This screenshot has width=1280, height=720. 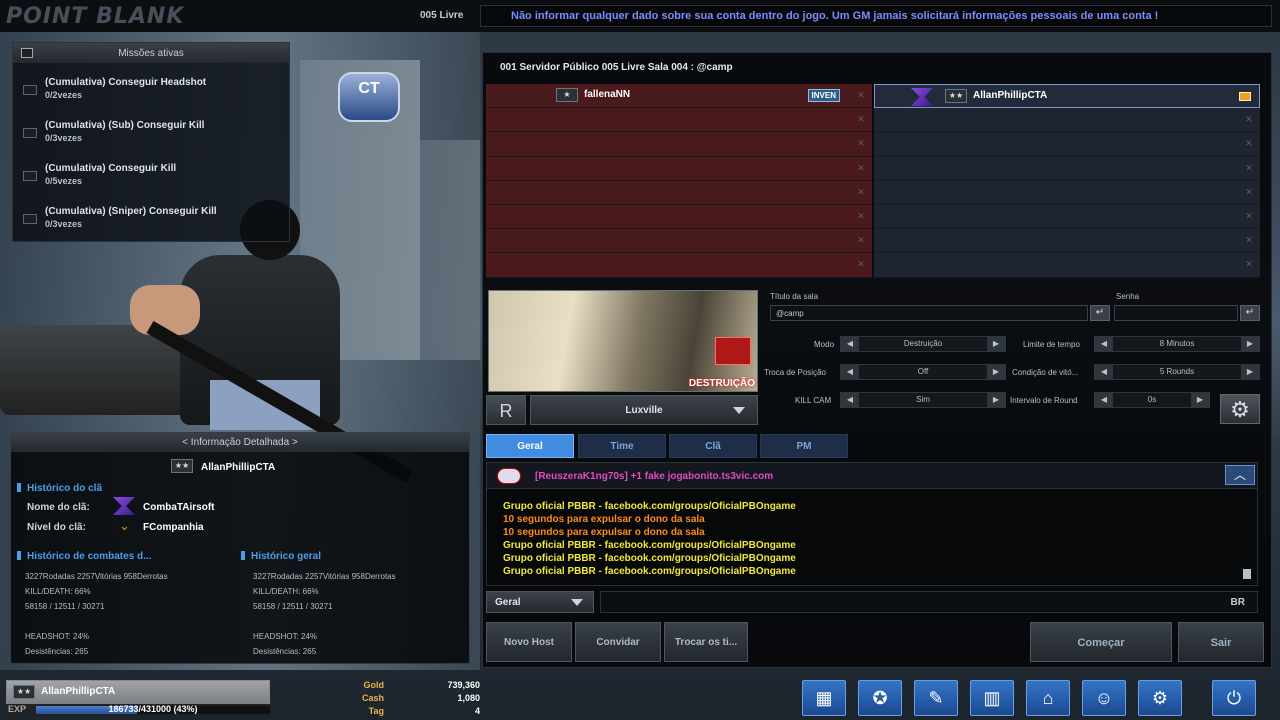 What do you see at coordinates (27, 53) in the screenshot?
I see `minimize-icon` at bounding box center [27, 53].